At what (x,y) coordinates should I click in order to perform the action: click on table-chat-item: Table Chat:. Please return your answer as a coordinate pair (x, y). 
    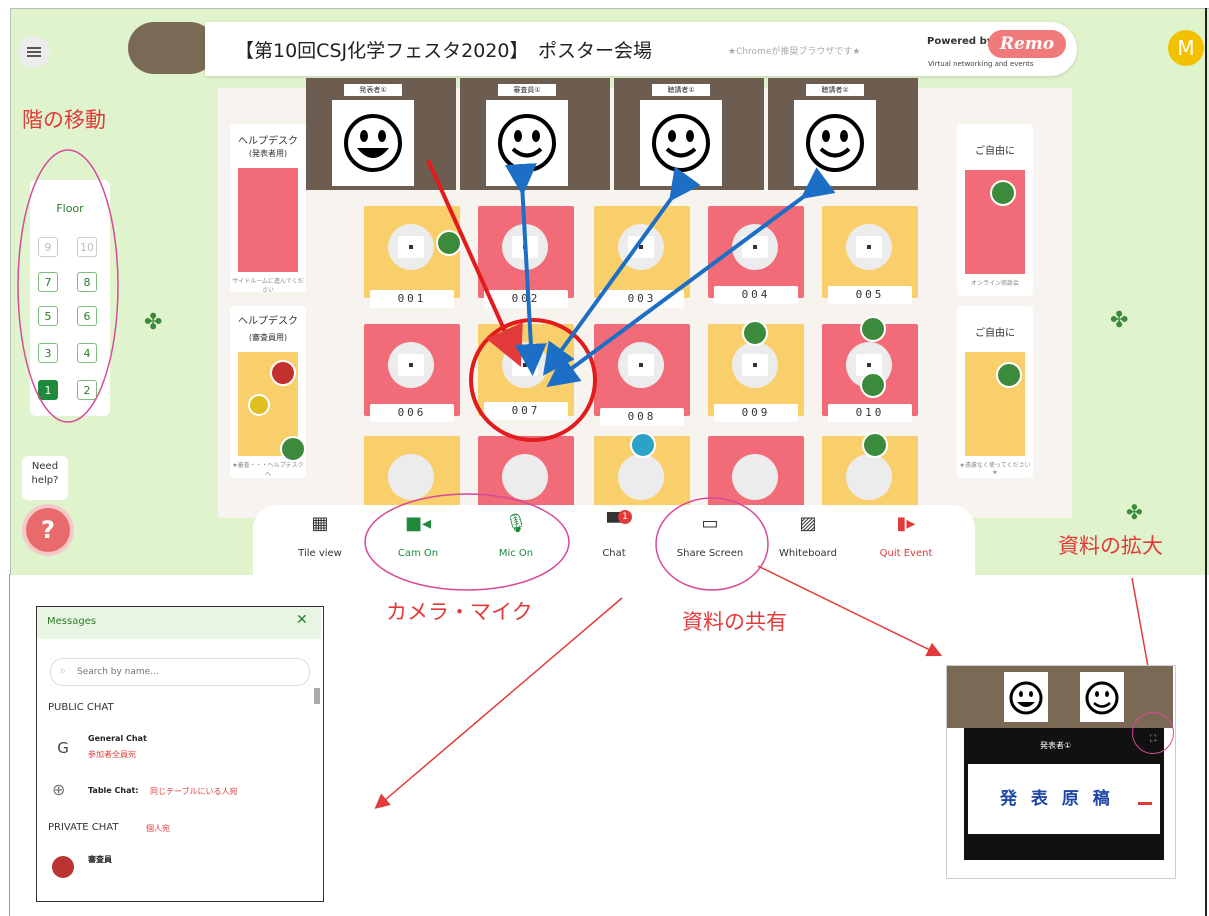
    Looking at the image, I should click on (113, 790).